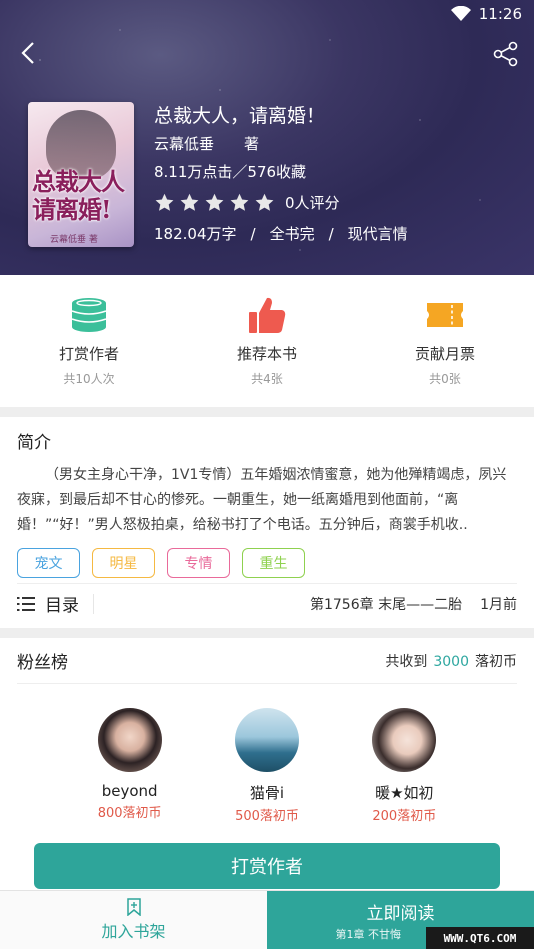 The image size is (534, 949). I want to click on fans-header: 粉丝榜 共收到 3000 落初币, so click(267, 661).